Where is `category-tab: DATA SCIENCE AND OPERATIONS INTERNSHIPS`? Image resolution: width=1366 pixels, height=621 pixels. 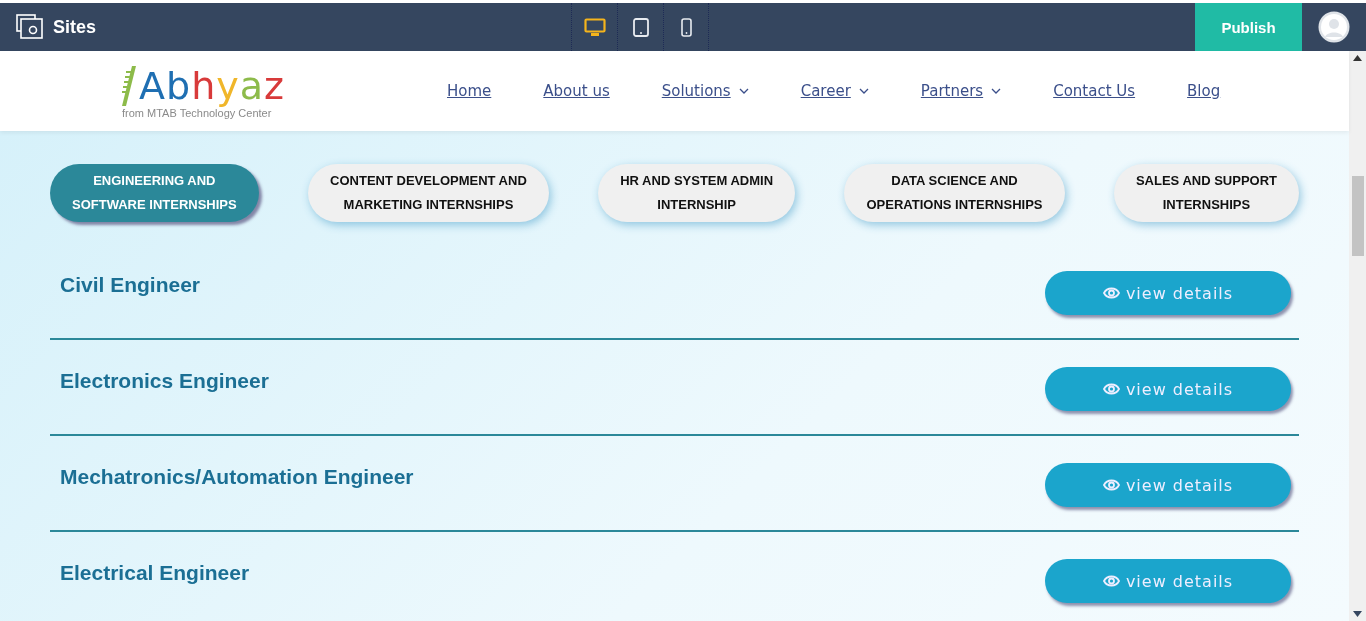
category-tab: DATA SCIENCE AND OPERATIONS INTERNSHIPS is located at coordinates (954, 193).